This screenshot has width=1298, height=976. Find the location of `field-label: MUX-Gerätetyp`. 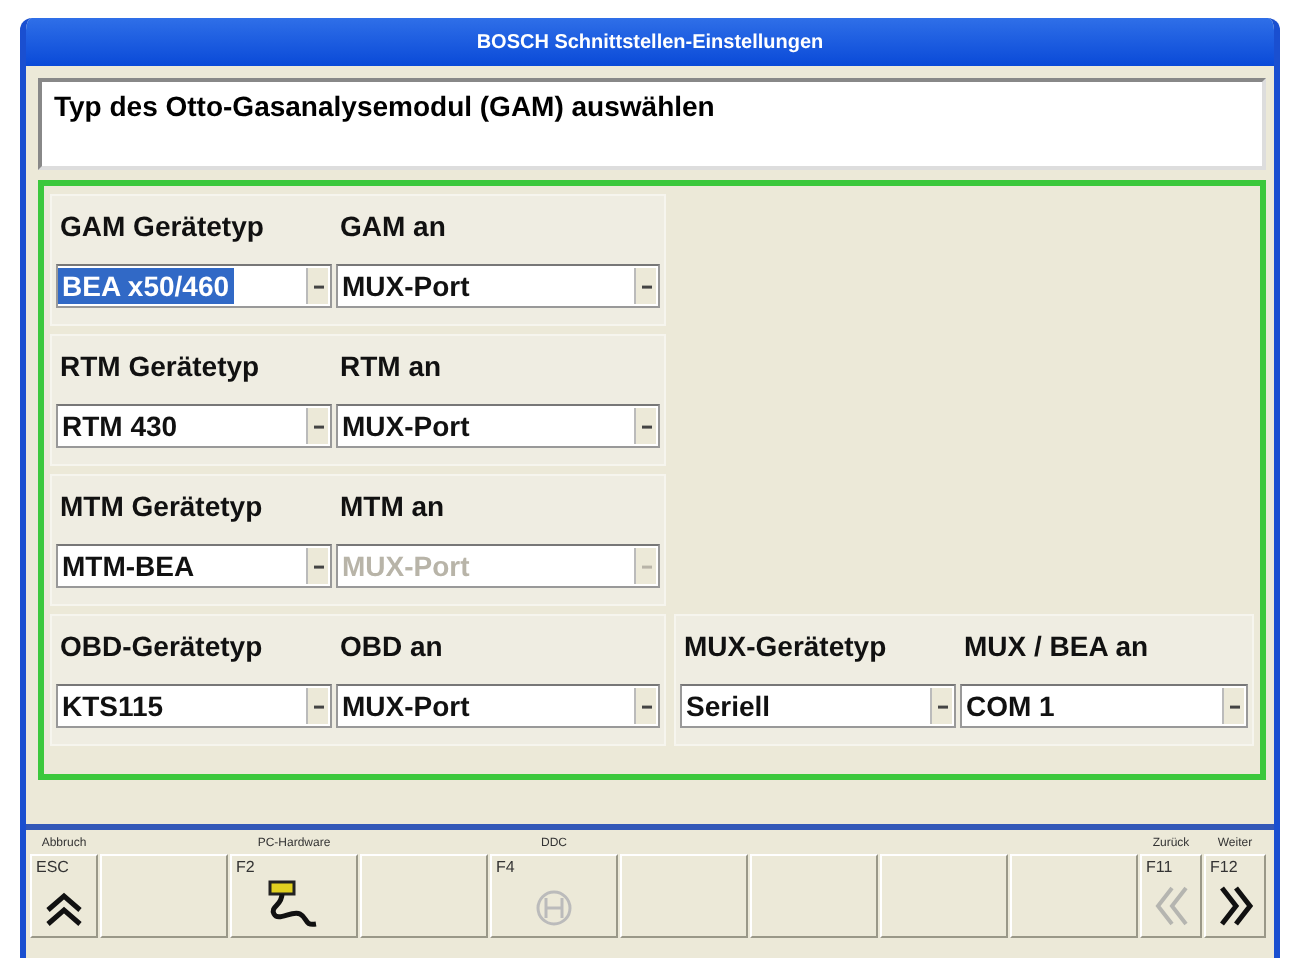

field-label: MUX-Gerätetyp is located at coordinates (785, 646).